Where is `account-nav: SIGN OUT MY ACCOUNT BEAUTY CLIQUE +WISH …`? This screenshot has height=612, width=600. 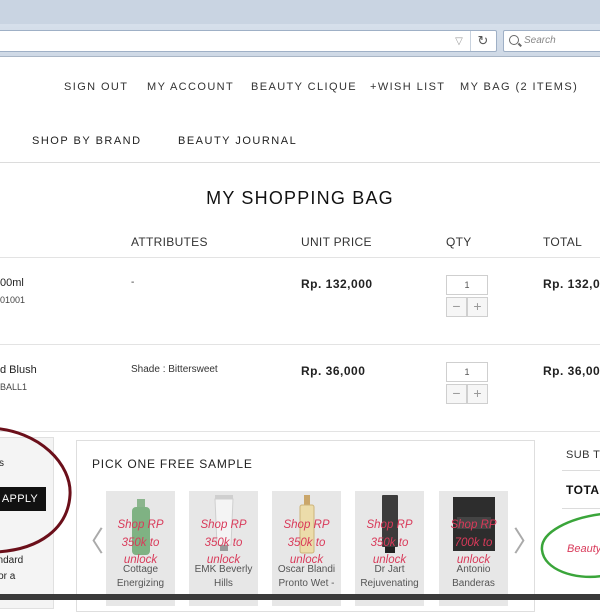 account-nav: SIGN OUT MY ACCOUNT BEAUTY CLIQUE +WISH … is located at coordinates (300, 88).